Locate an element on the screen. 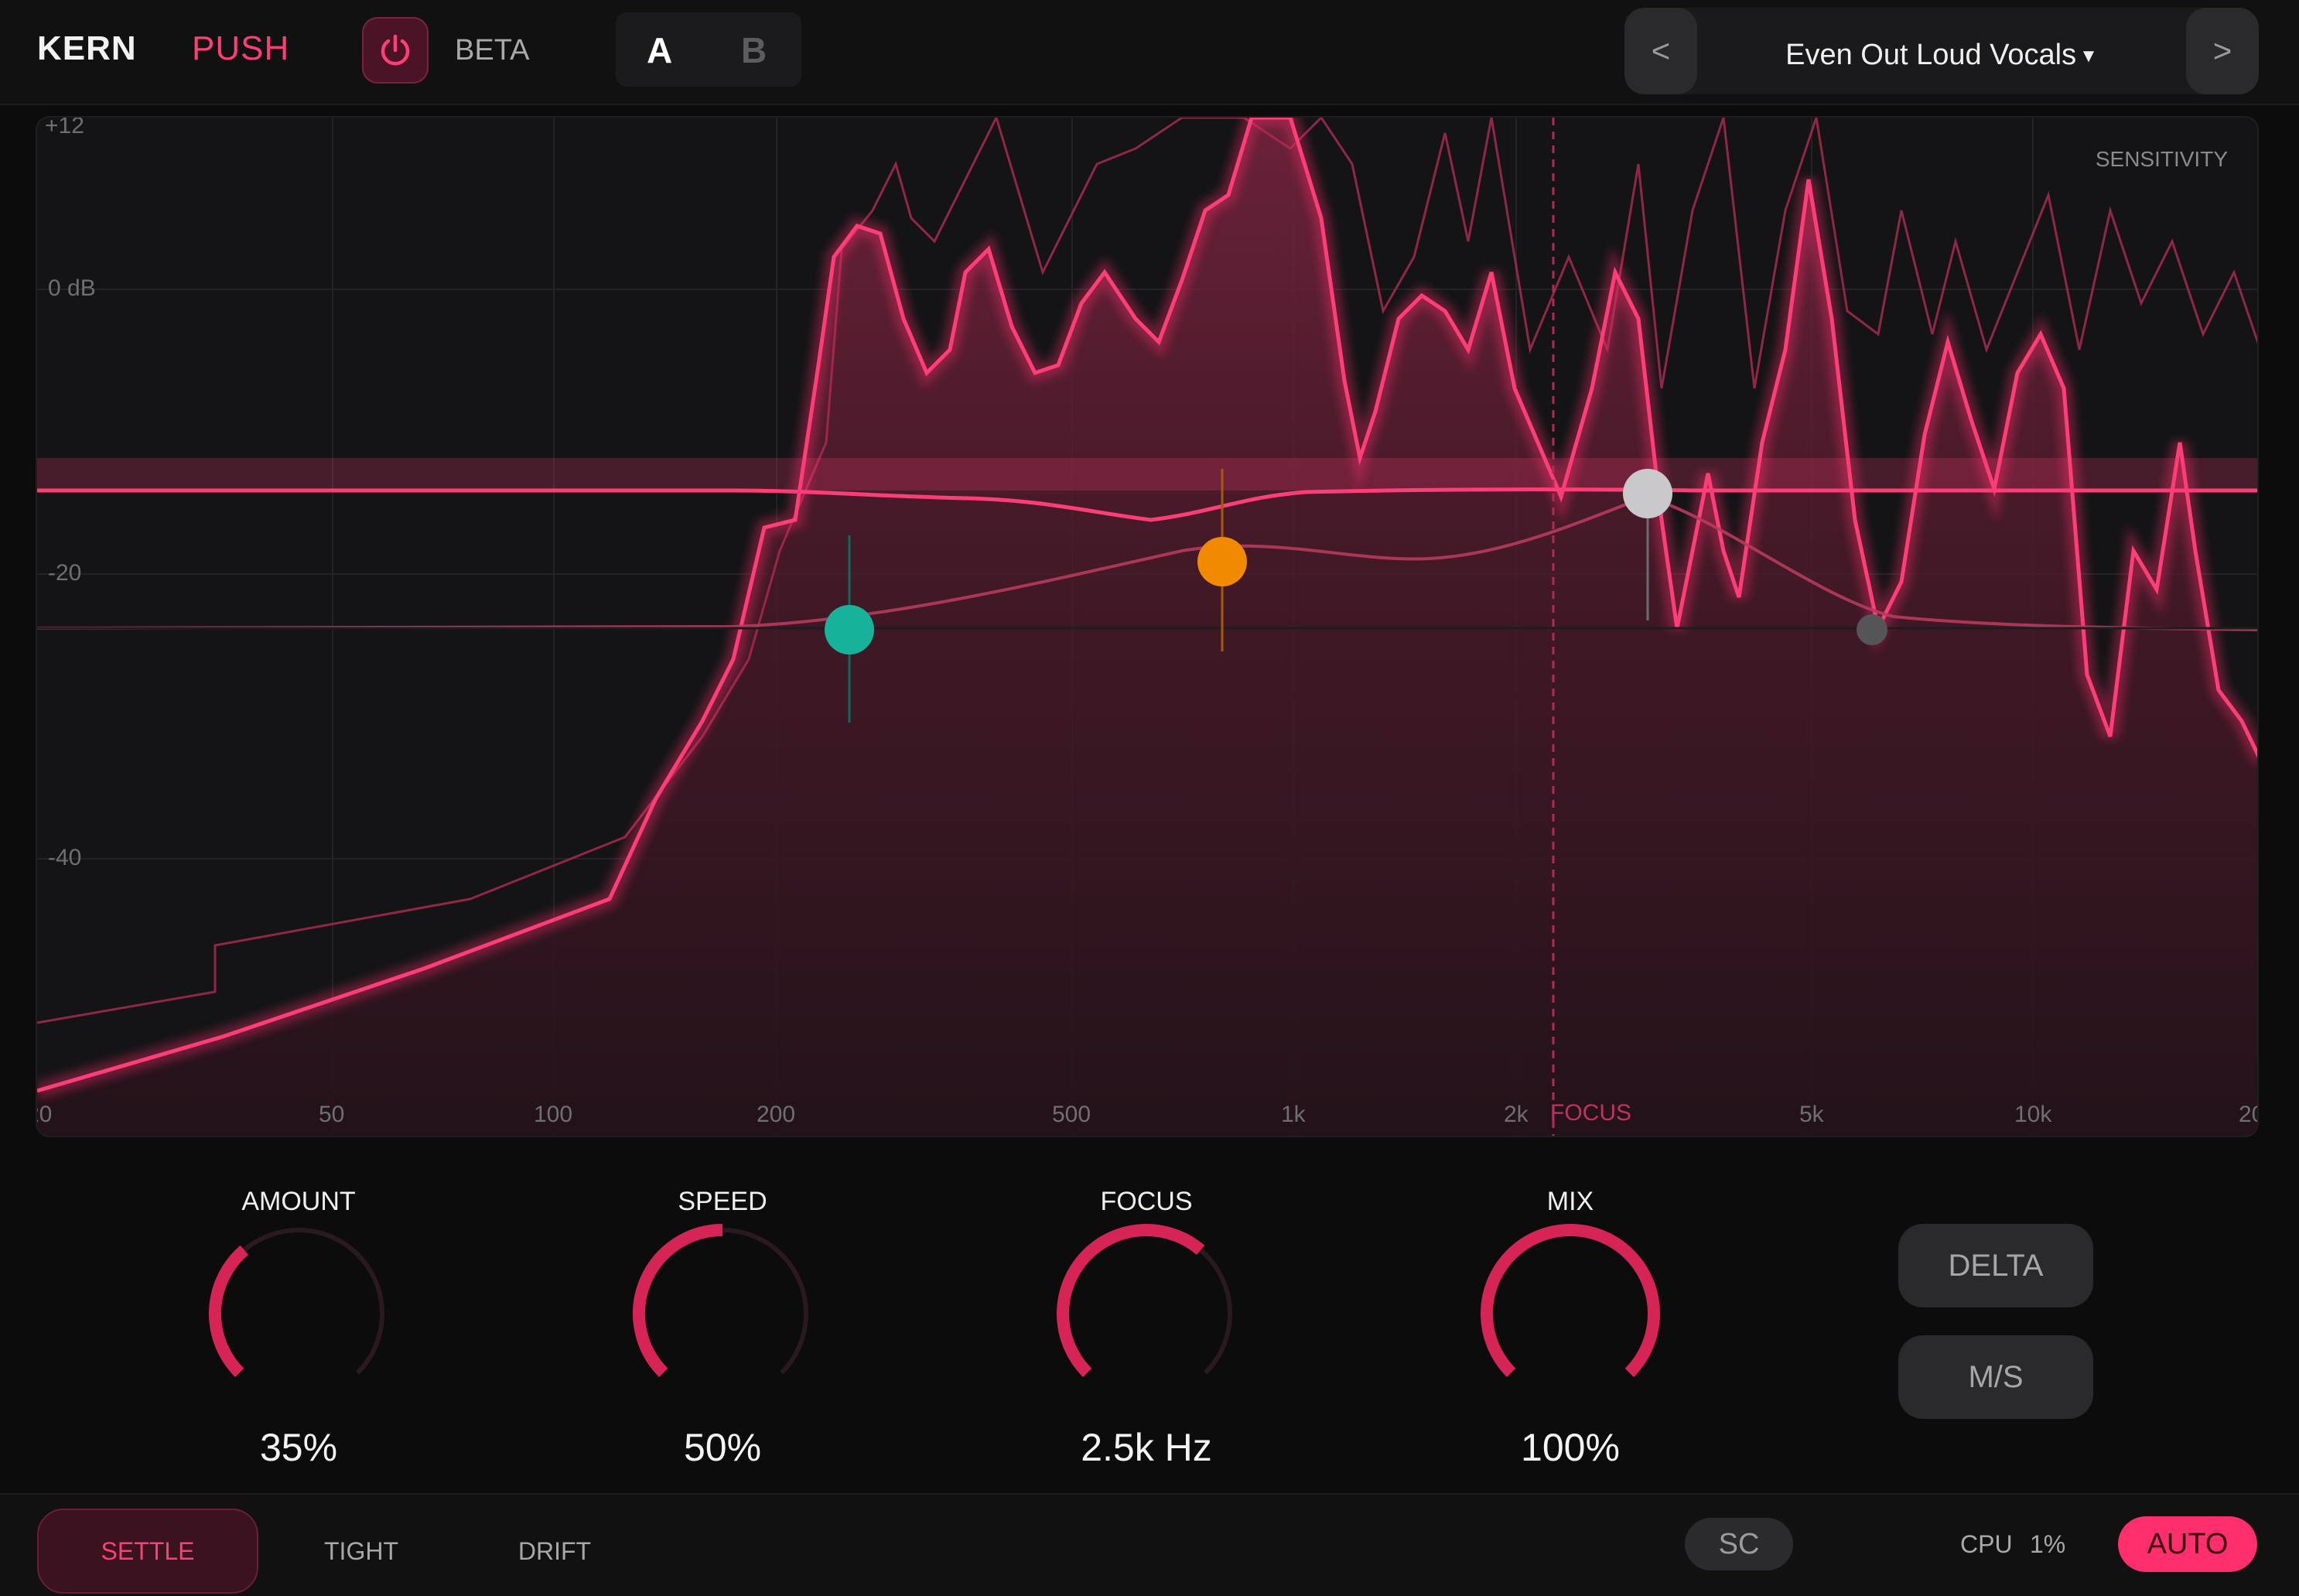 This screenshot has height=1596, width=2299. freq-label: 20 is located at coordinates (45, 1114).